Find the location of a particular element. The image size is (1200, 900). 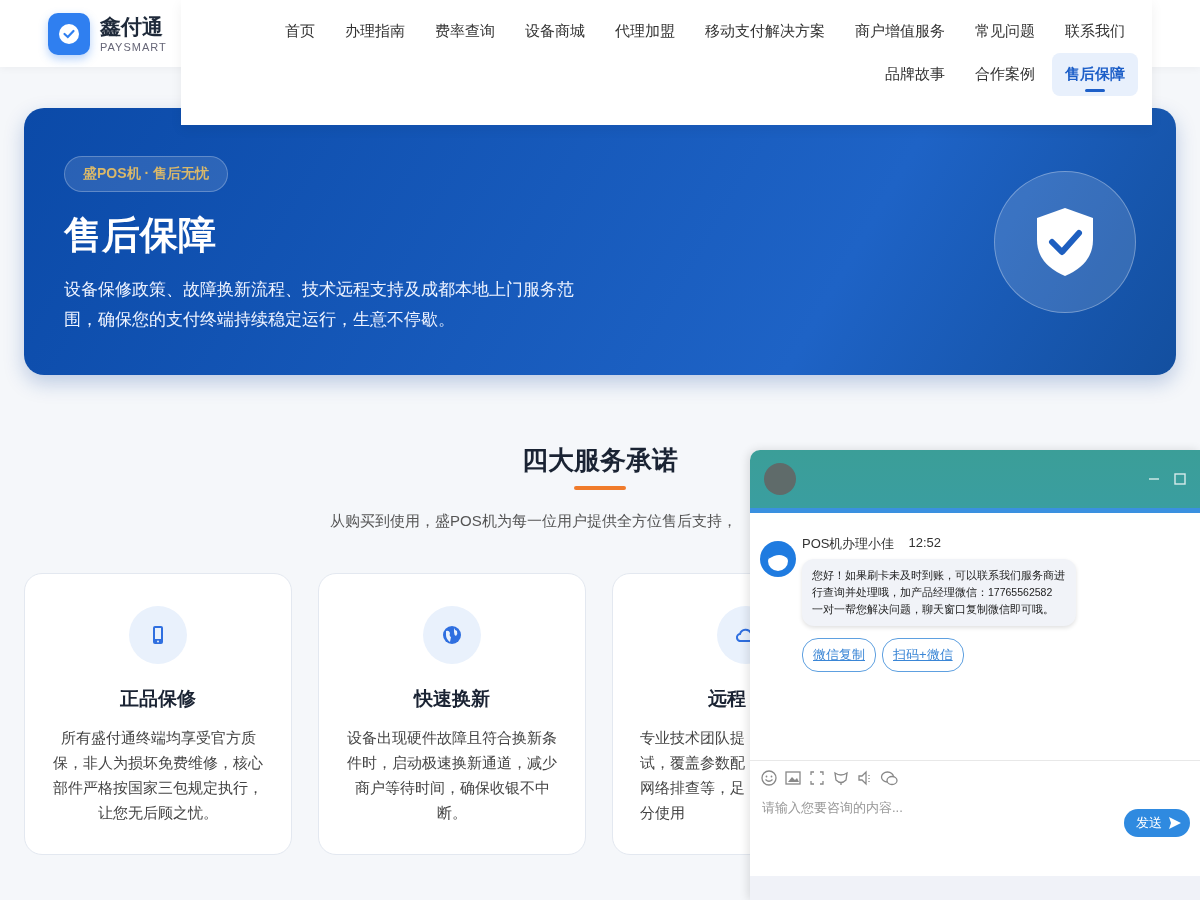

send-icon is located at coordinates (1175, 823).